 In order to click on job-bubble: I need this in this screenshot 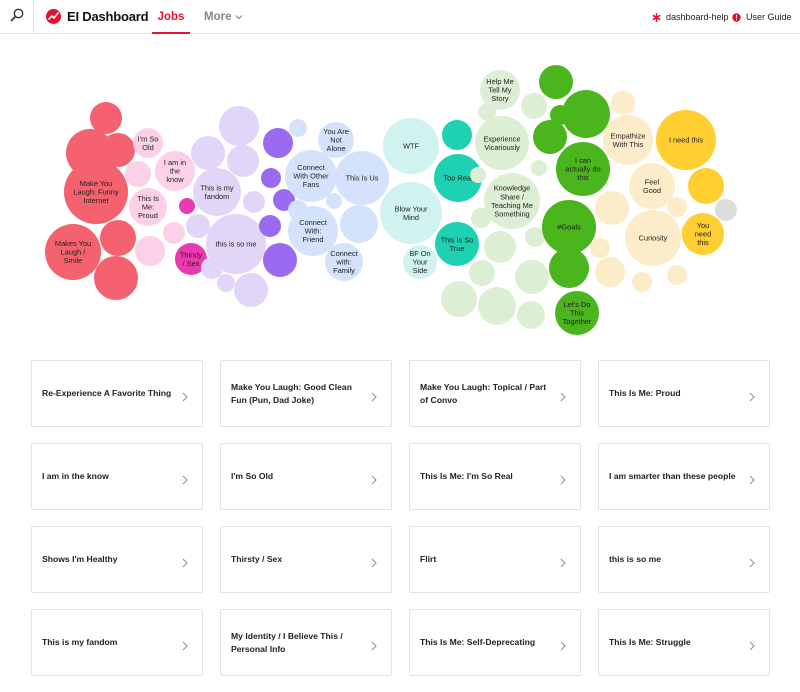, I will do `click(686, 140)`.